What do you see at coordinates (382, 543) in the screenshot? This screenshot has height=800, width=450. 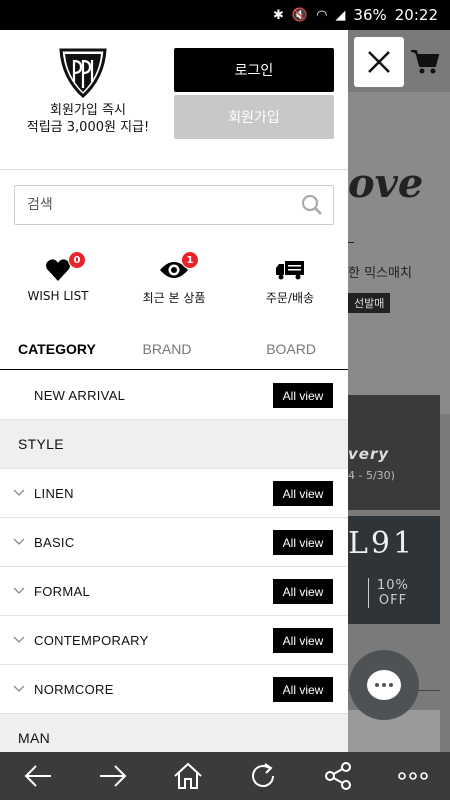 I see `banner-title: L91` at bounding box center [382, 543].